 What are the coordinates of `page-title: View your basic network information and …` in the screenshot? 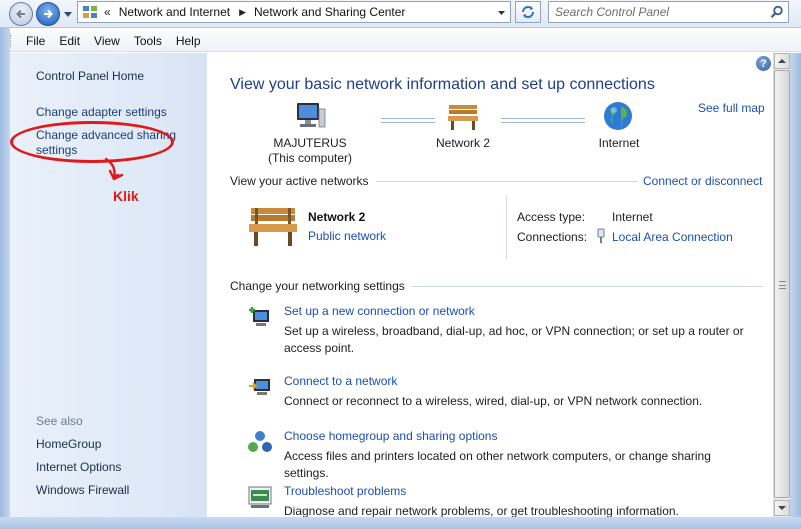 It's located at (442, 84).